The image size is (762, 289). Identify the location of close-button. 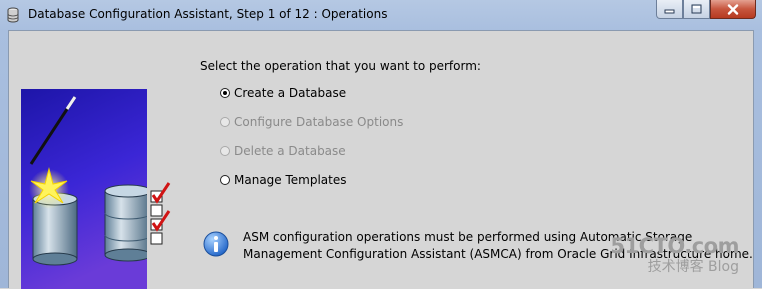
(733, 9).